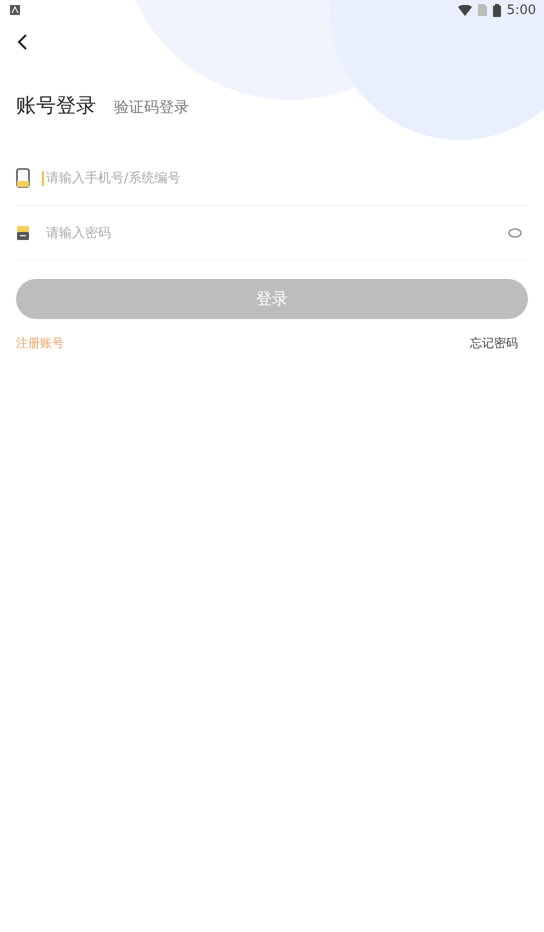 The height and width of the screenshot is (932, 544). What do you see at coordinates (23, 178) in the screenshot?
I see `phone-icon` at bounding box center [23, 178].